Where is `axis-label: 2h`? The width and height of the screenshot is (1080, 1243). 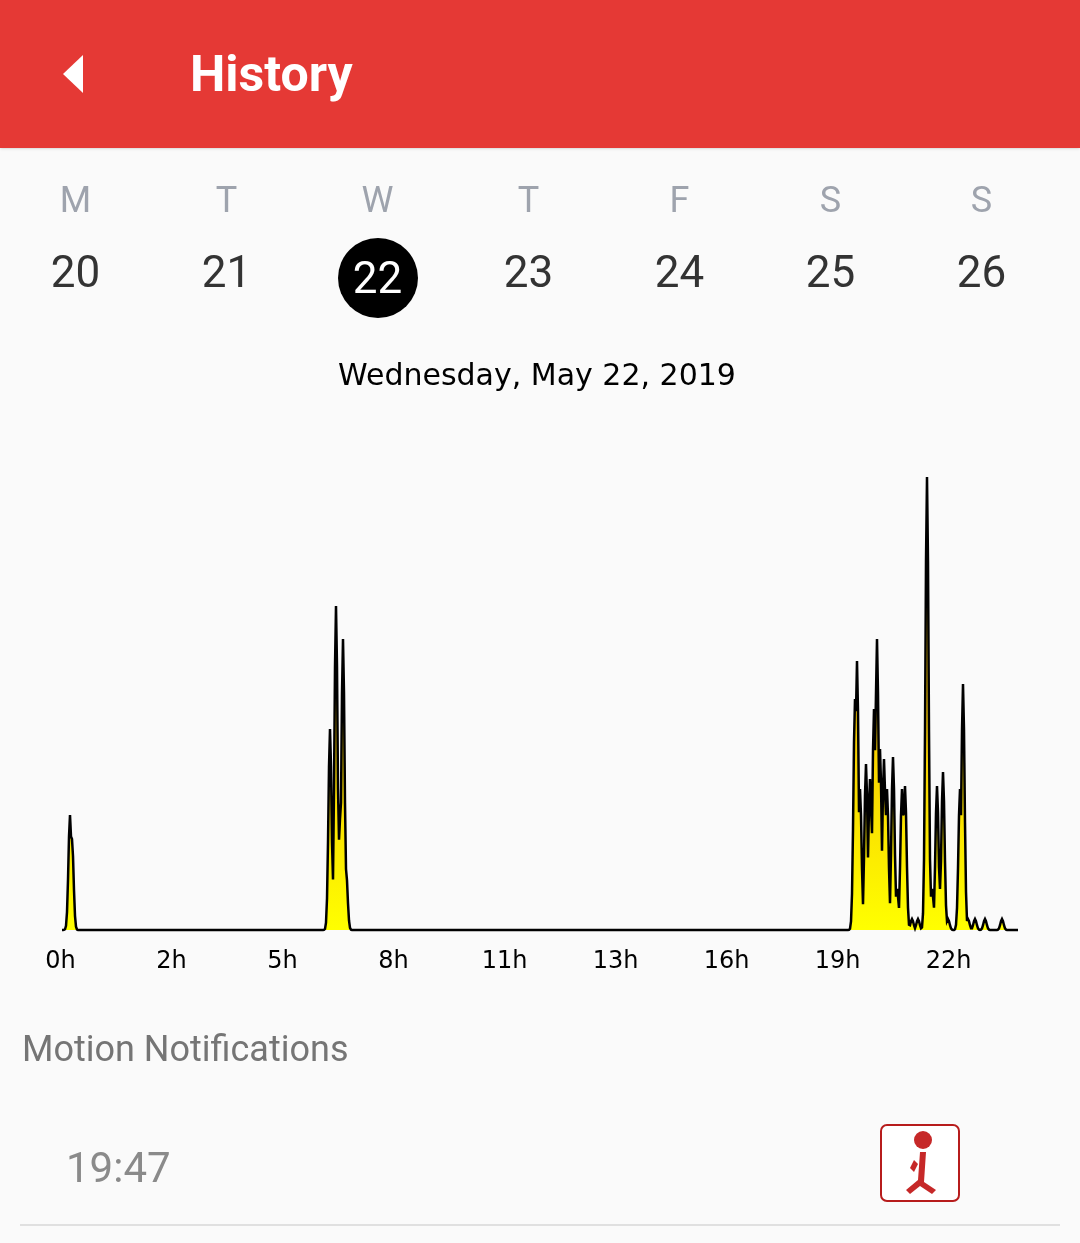 axis-label: 2h is located at coordinates (171, 960).